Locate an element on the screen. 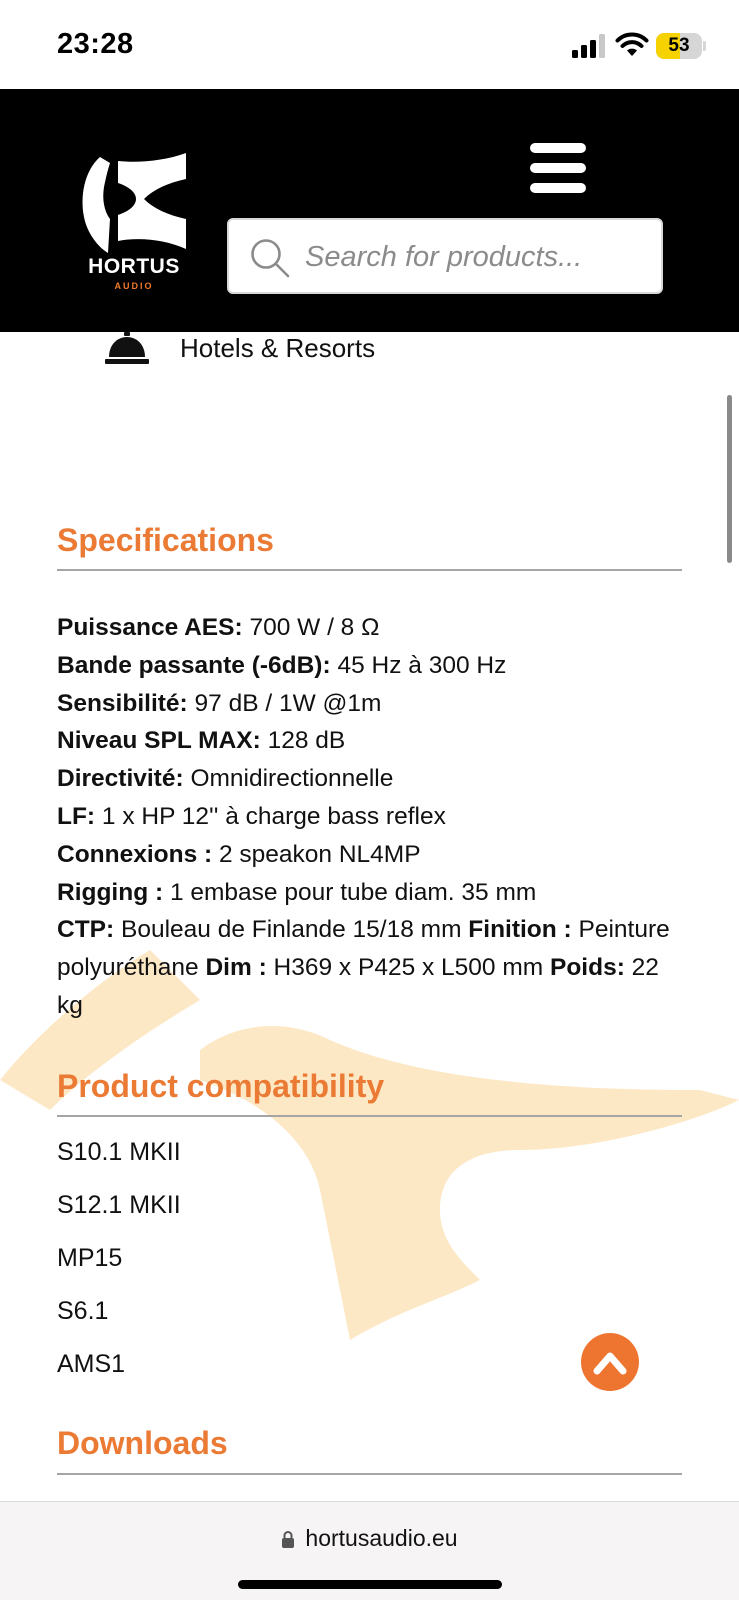 This screenshot has width=739, height=1600. spec-value: 128 dB is located at coordinates (303, 741).